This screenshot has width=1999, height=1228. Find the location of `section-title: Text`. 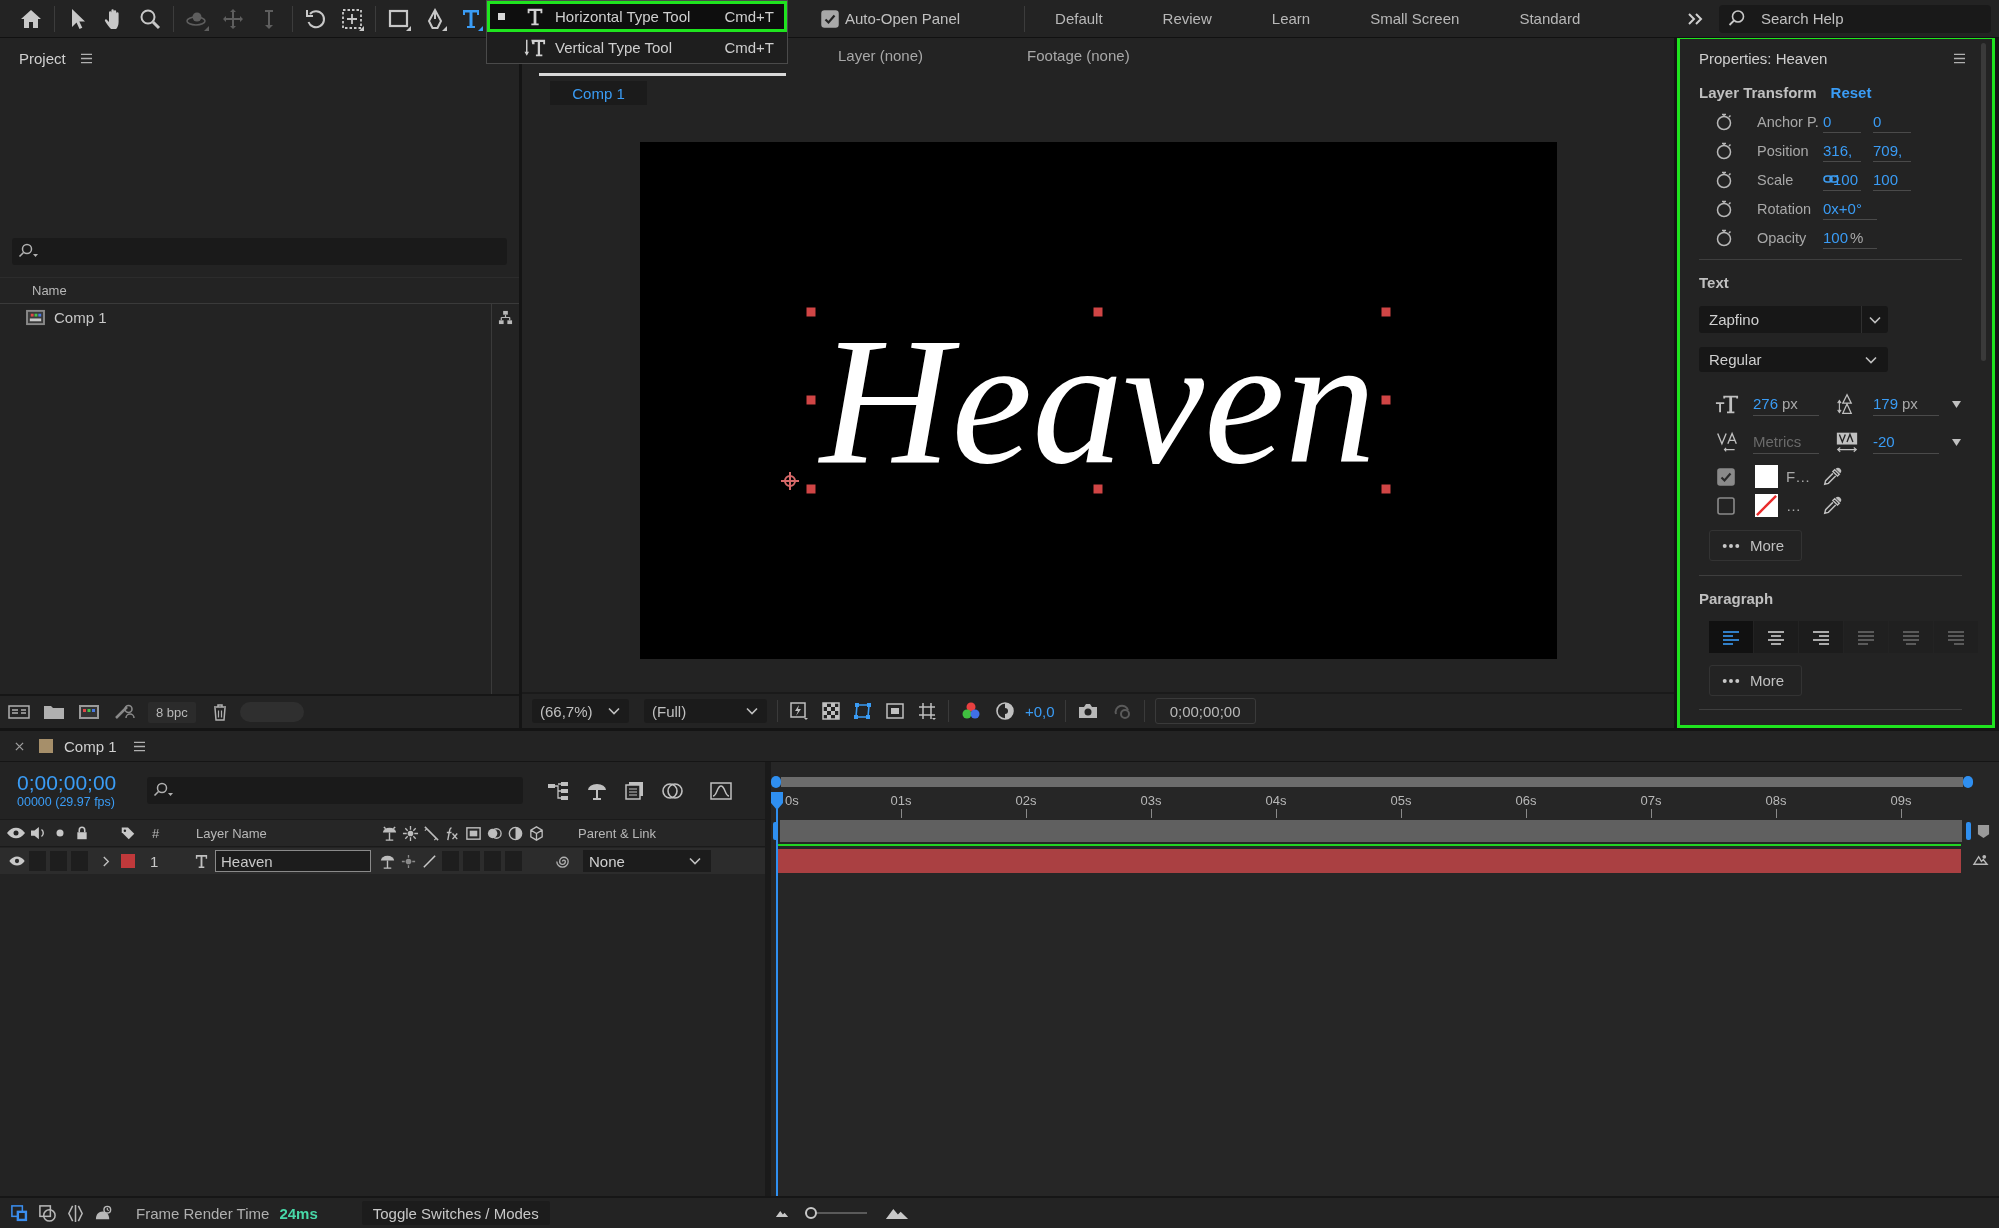

section-title: Text is located at coordinates (1714, 282).